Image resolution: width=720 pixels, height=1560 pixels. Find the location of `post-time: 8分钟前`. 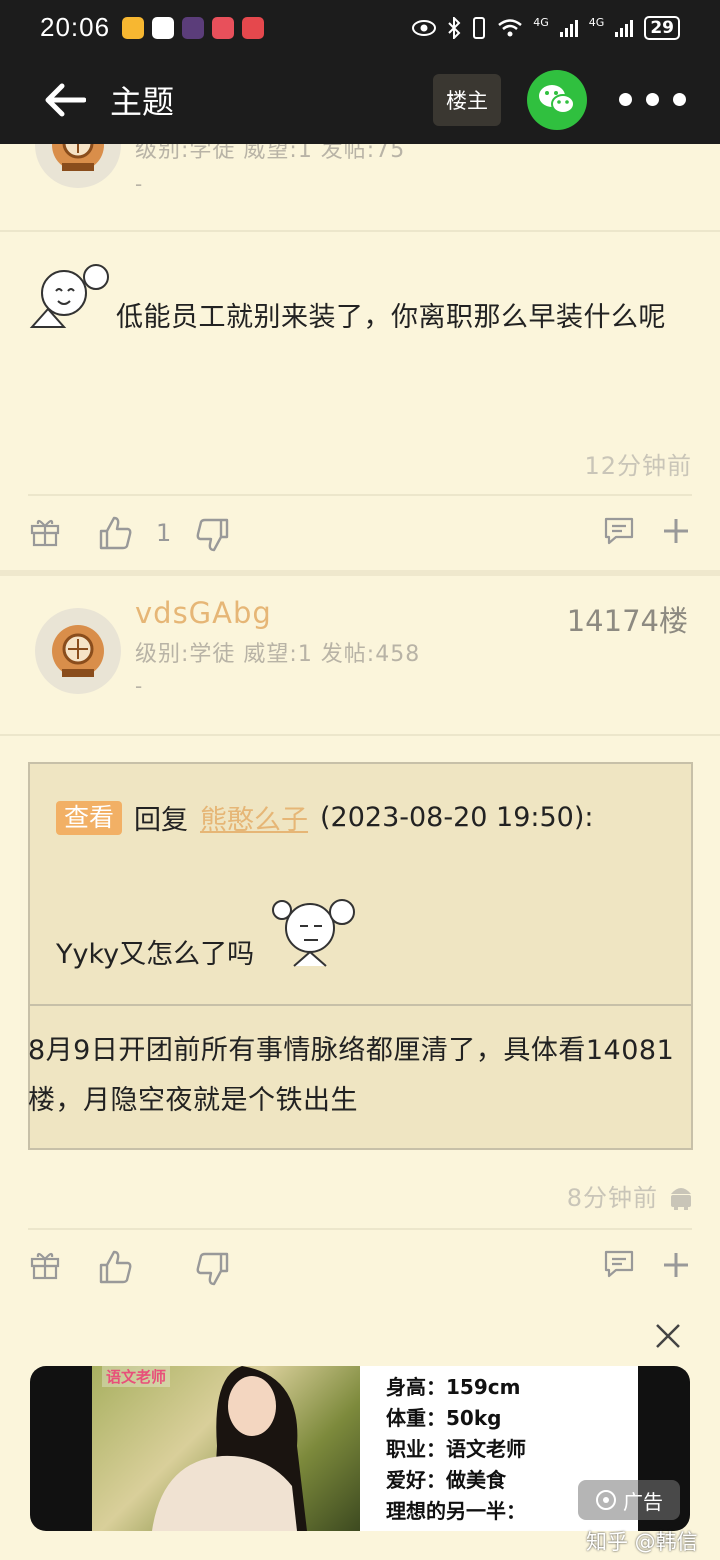

post-time: 8分钟前 is located at coordinates (612, 1198).